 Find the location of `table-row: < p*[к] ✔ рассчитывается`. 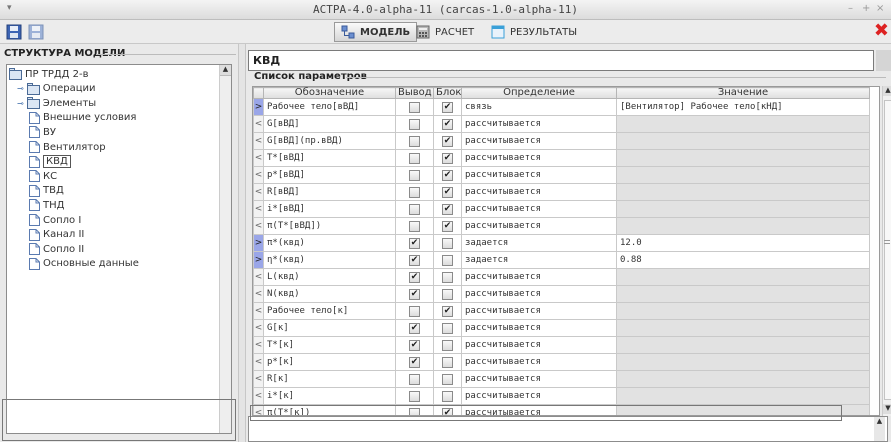

table-row: < p*[к] ✔ рассчитывается is located at coordinates (561, 362).